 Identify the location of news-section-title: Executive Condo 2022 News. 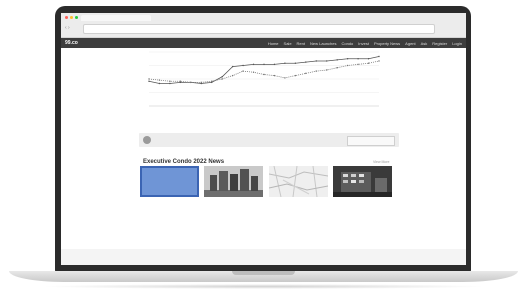
(184, 162).